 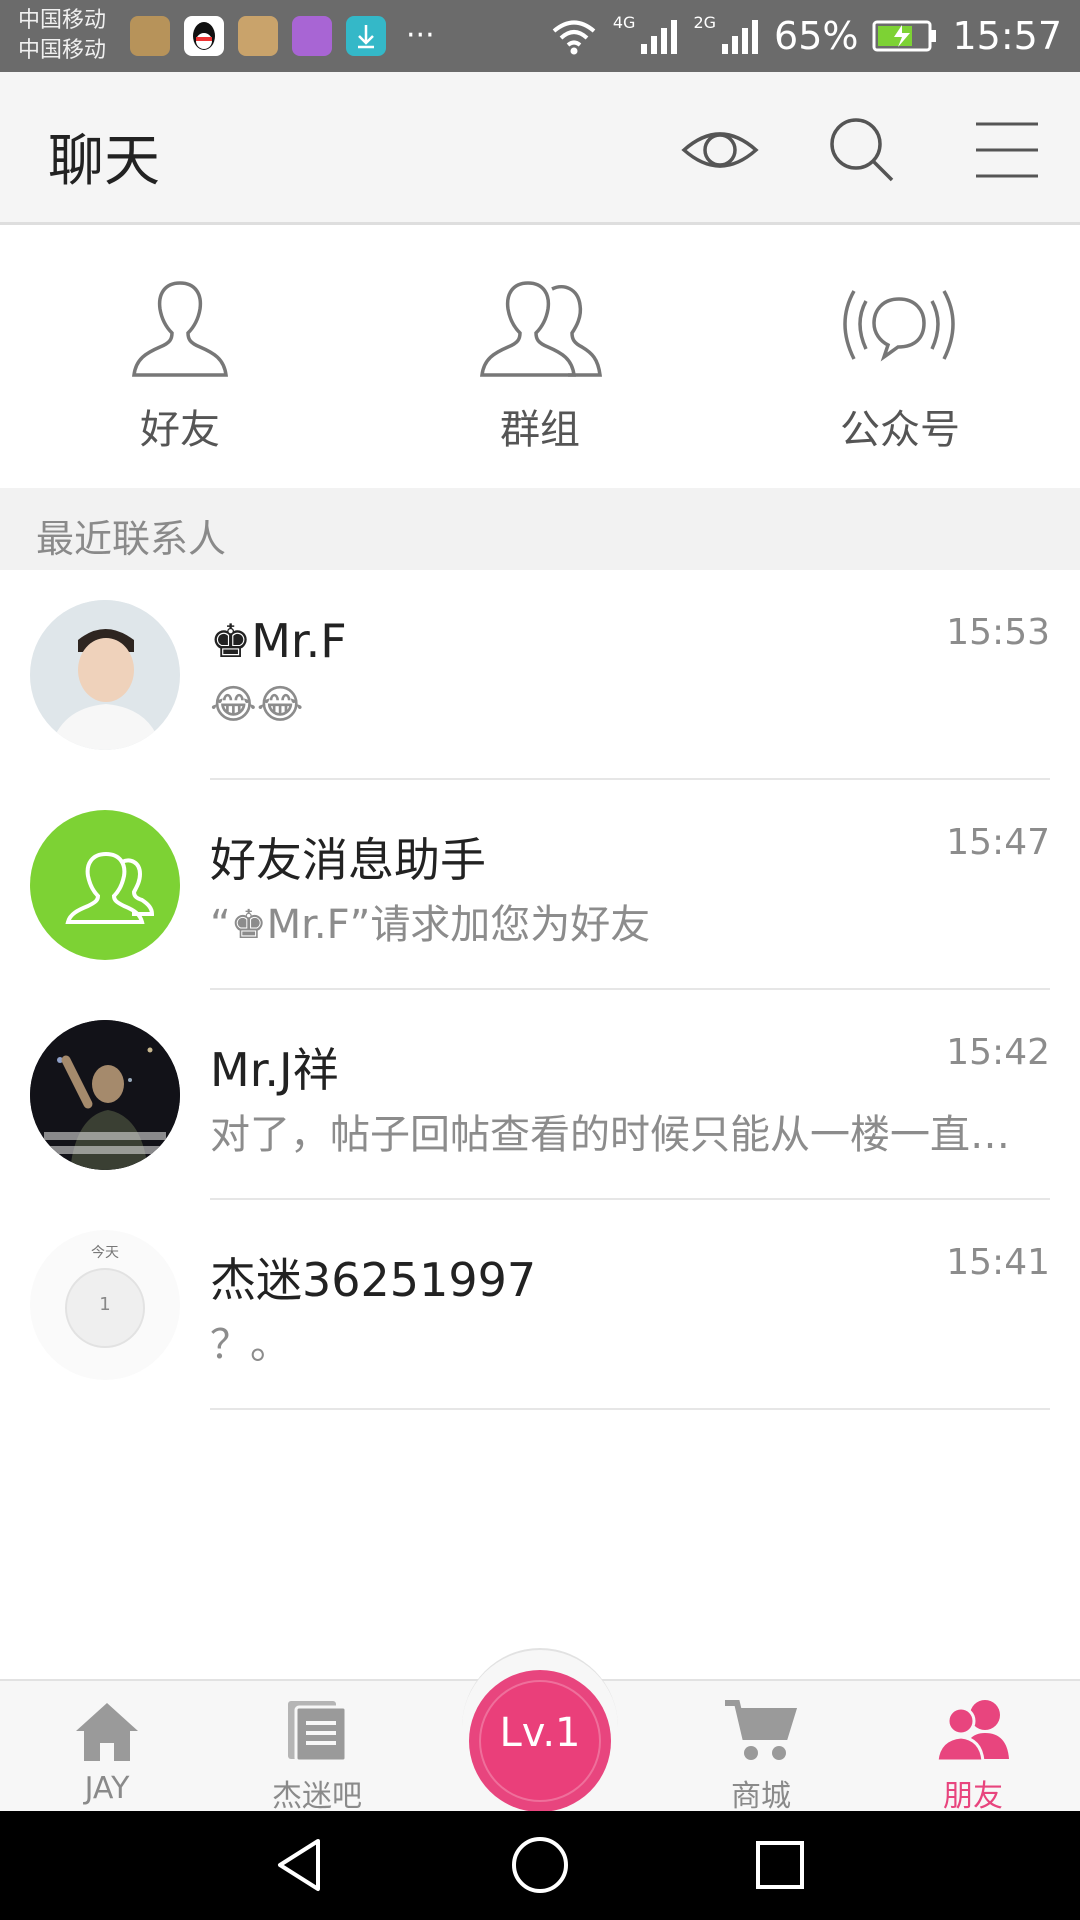 What do you see at coordinates (107, 1788) in the screenshot?
I see `nav-label: JAY` at bounding box center [107, 1788].